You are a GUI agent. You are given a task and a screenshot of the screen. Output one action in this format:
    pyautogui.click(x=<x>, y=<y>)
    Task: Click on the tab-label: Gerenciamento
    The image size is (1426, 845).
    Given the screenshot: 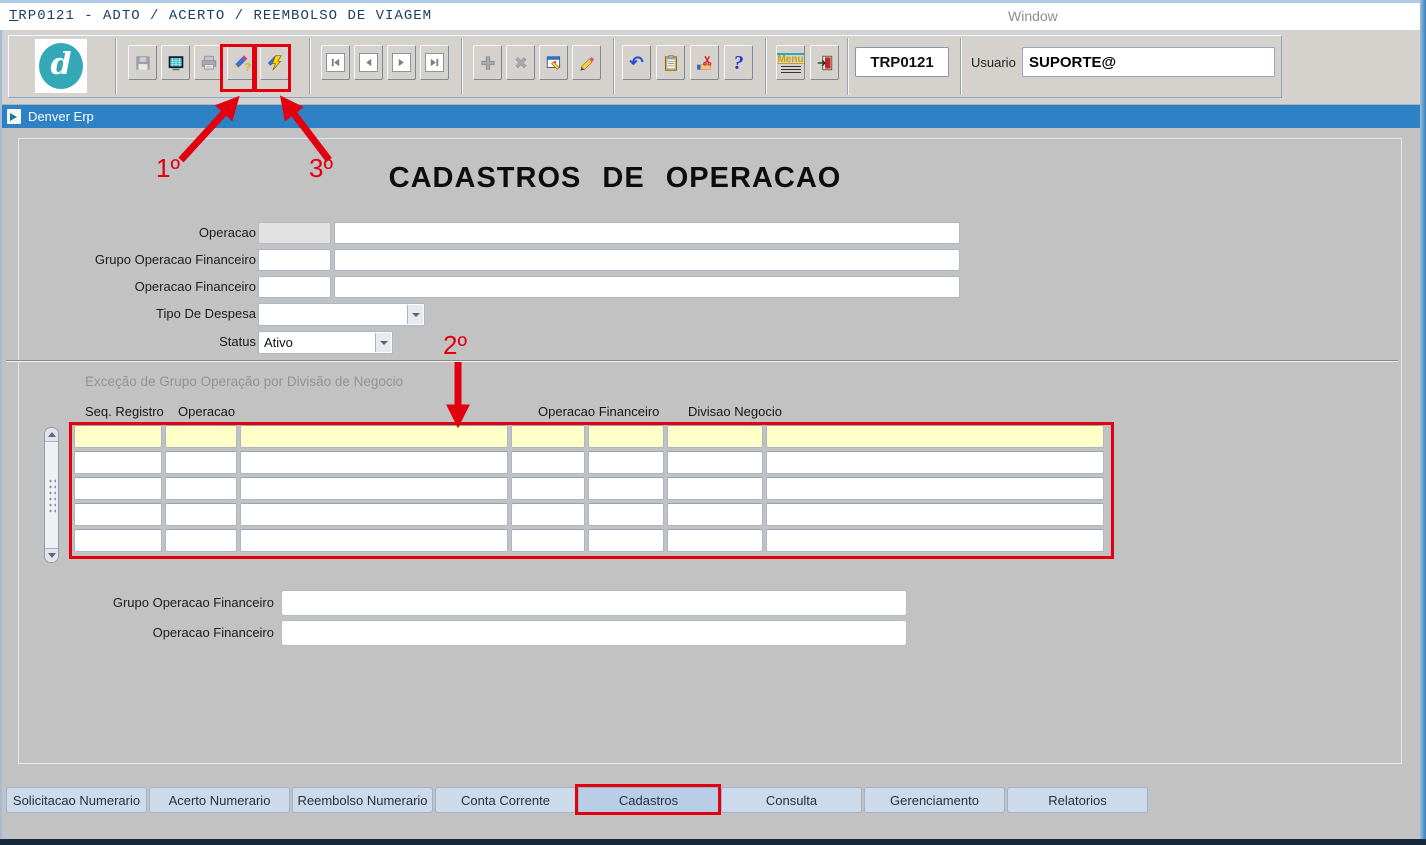 What is the action you would take?
    pyautogui.click(x=934, y=800)
    